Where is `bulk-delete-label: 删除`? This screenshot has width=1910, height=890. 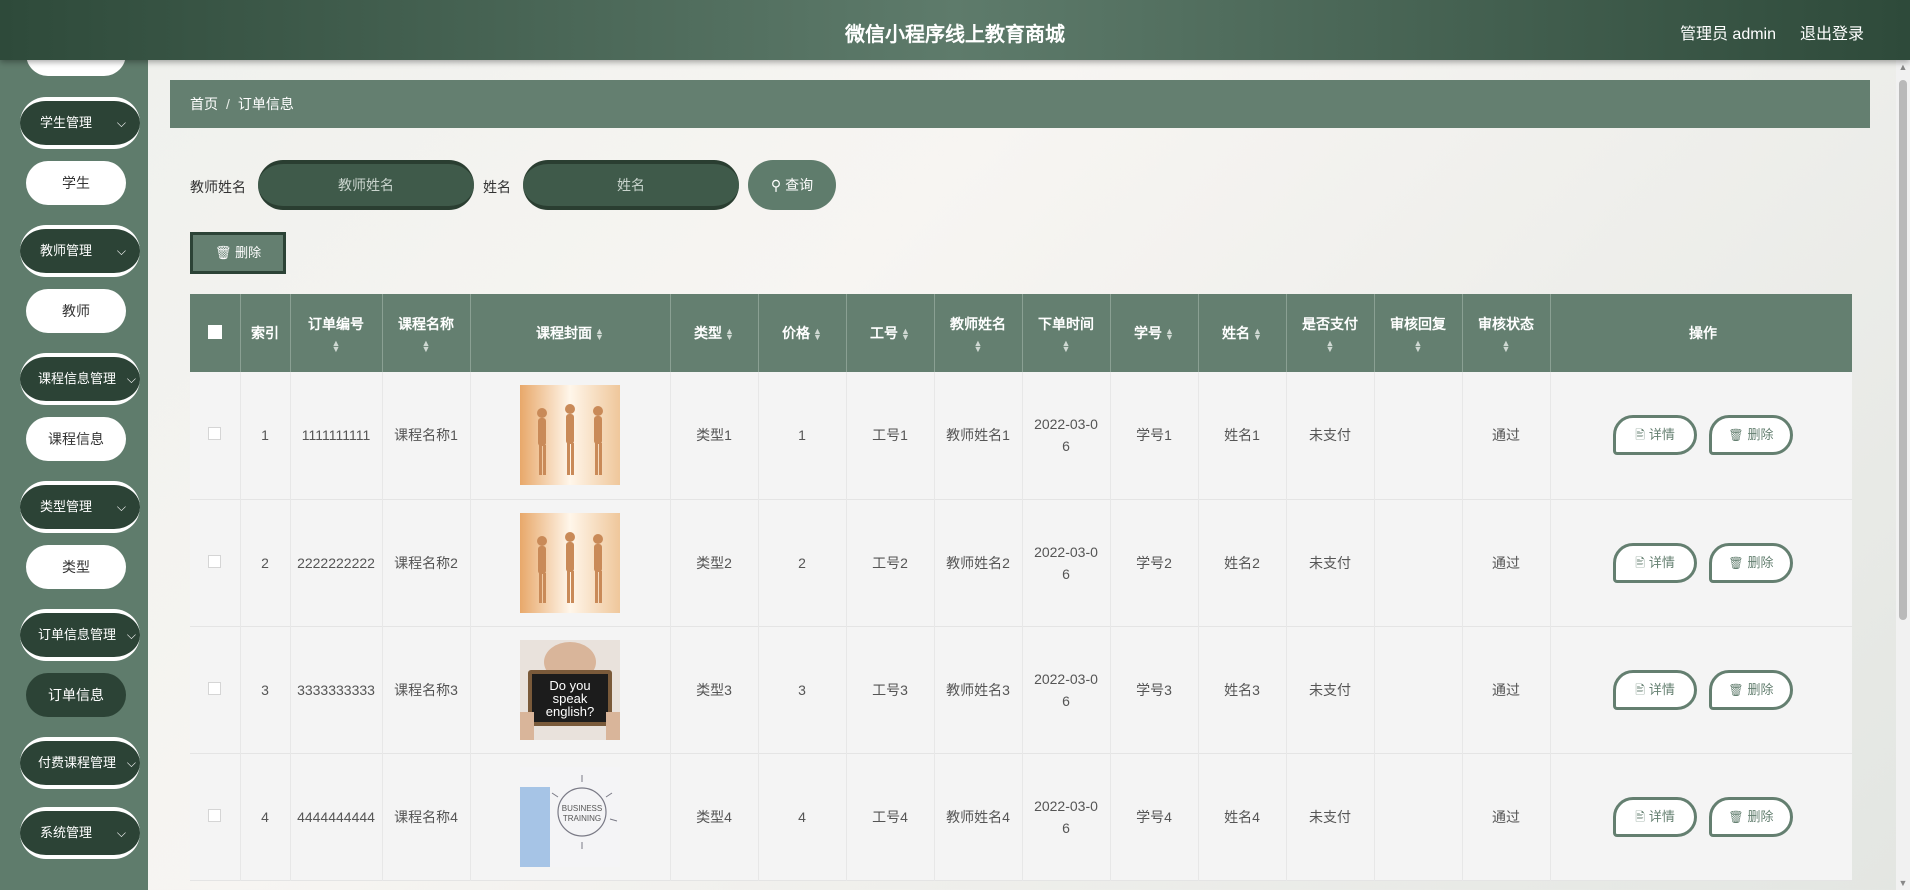 bulk-delete-label: 删除 is located at coordinates (248, 252).